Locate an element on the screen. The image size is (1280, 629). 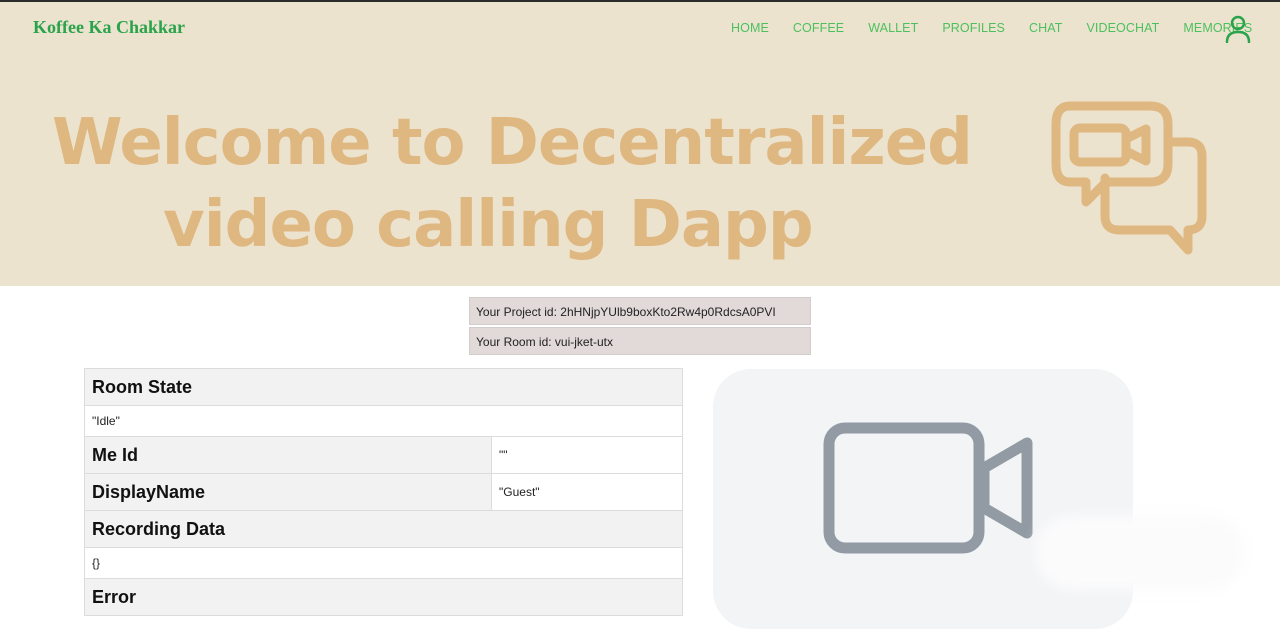
hero-title-line-1: Welcome to Decentralized is located at coordinates (512, 143).